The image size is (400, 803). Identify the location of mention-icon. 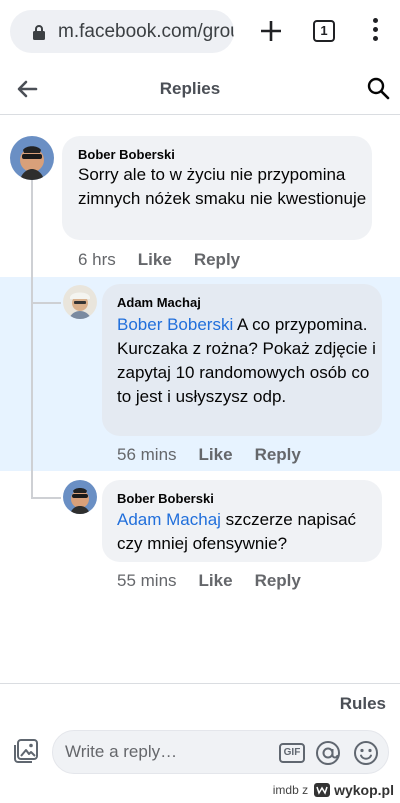
(328, 753).